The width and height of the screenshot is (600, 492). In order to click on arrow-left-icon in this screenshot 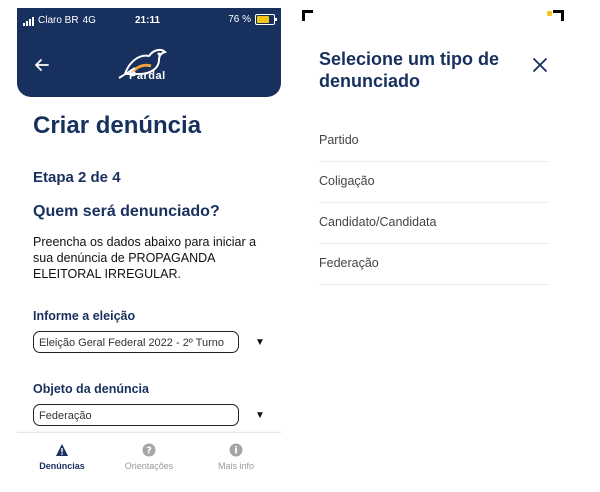, I will do `click(42, 65)`.